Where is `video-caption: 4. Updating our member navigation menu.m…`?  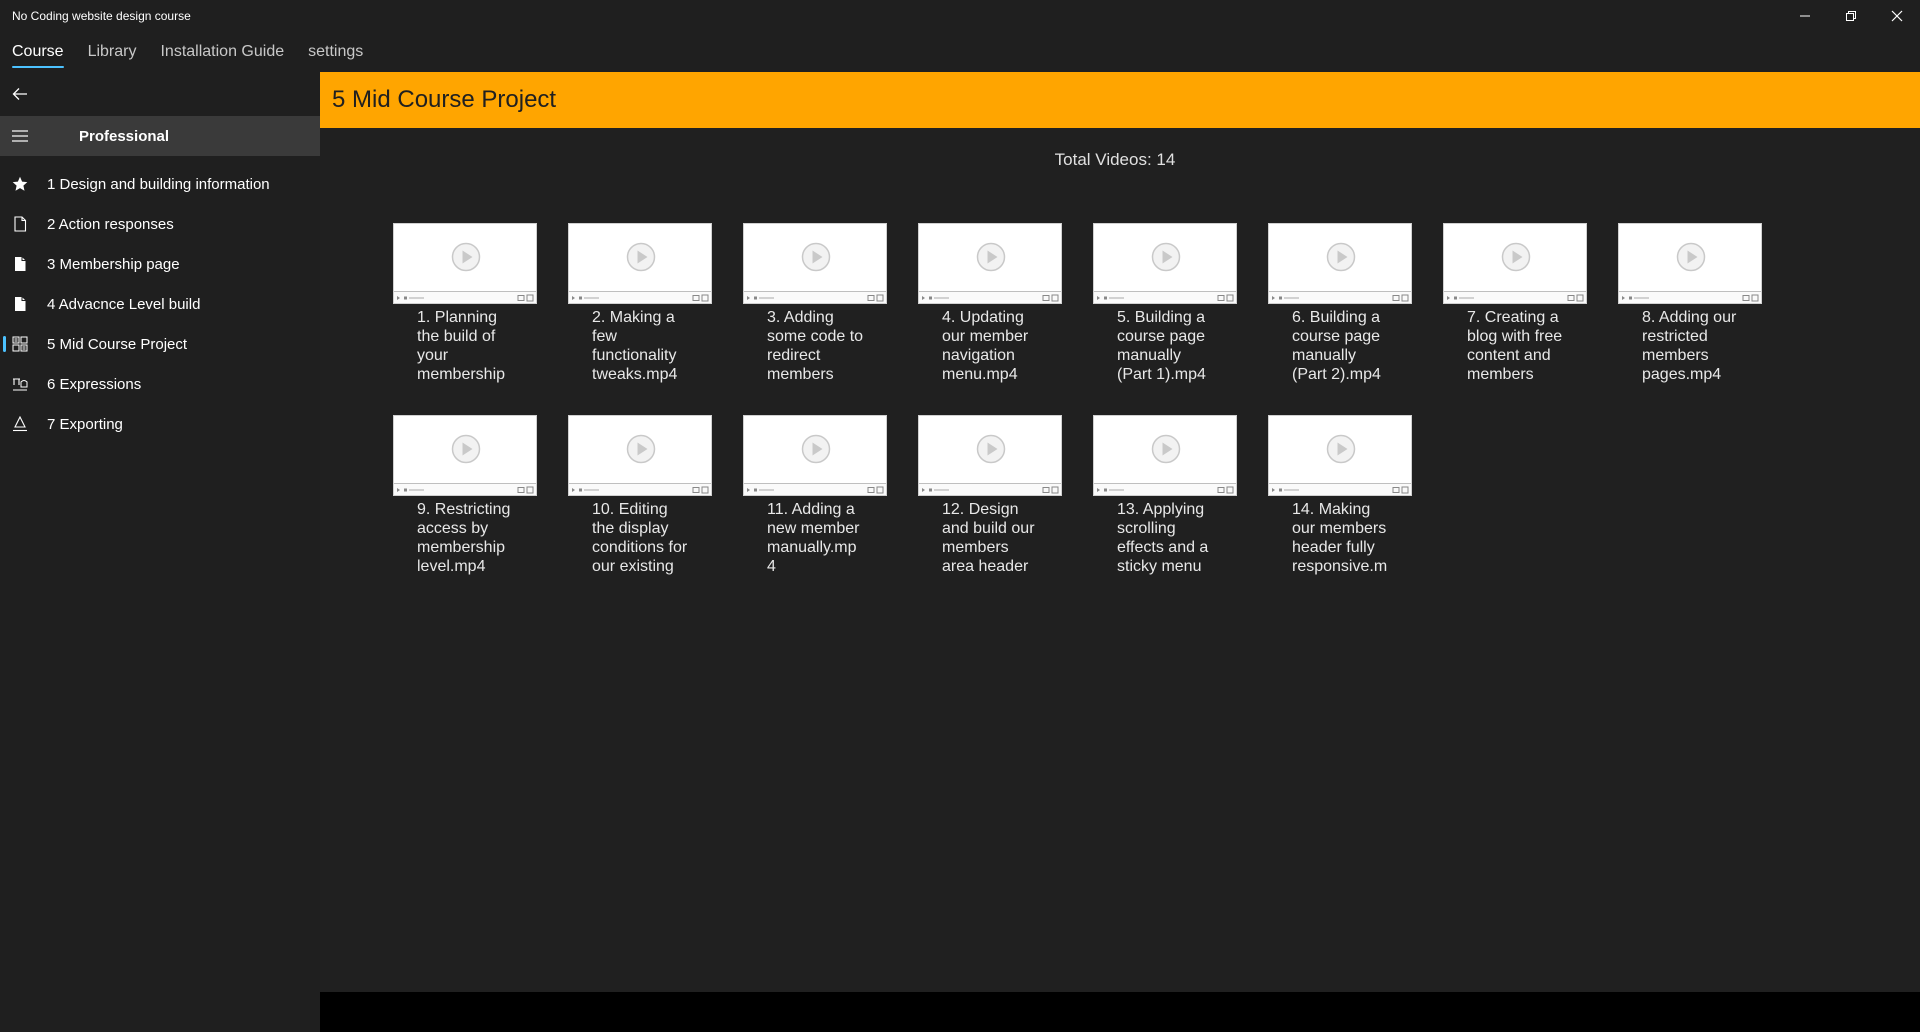
video-caption: 4. Updating our member navigation menu.m… is located at coordinates (985, 346).